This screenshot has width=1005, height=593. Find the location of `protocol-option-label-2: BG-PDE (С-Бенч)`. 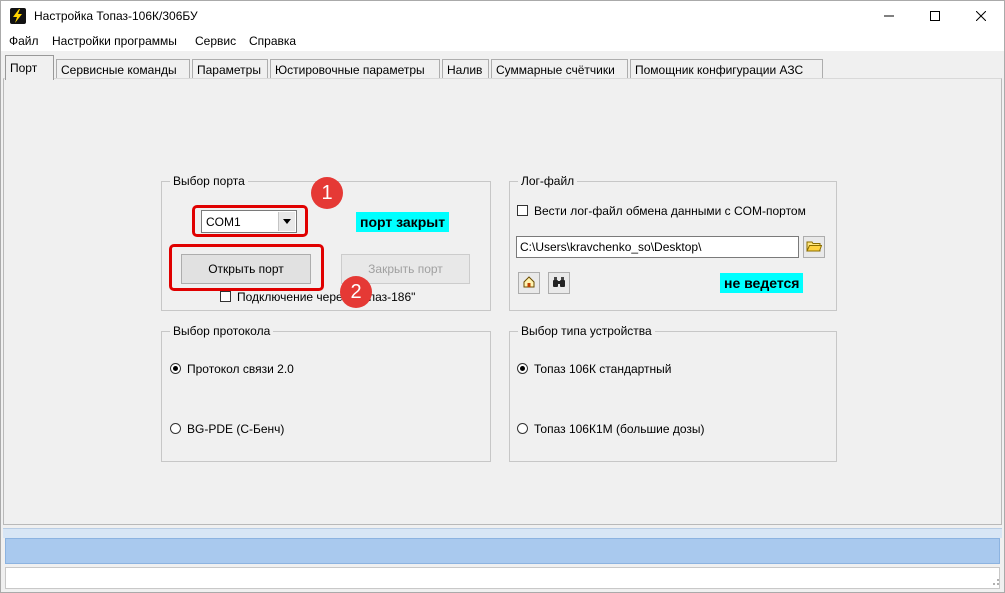

protocol-option-label-2: BG-PDE (С-Бенч) is located at coordinates (236, 429).